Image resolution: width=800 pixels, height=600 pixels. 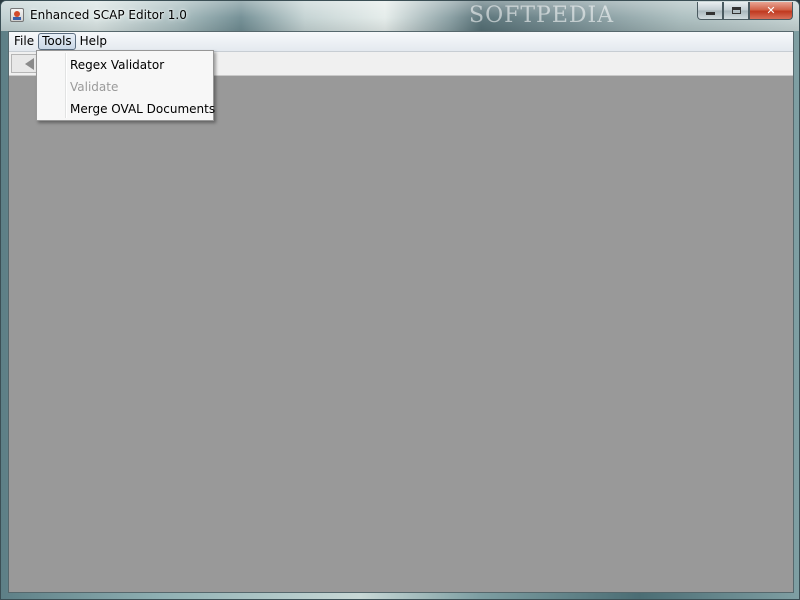 What do you see at coordinates (94, 87) in the screenshot?
I see `menu-item-validate: Validate` at bounding box center [94, 87].